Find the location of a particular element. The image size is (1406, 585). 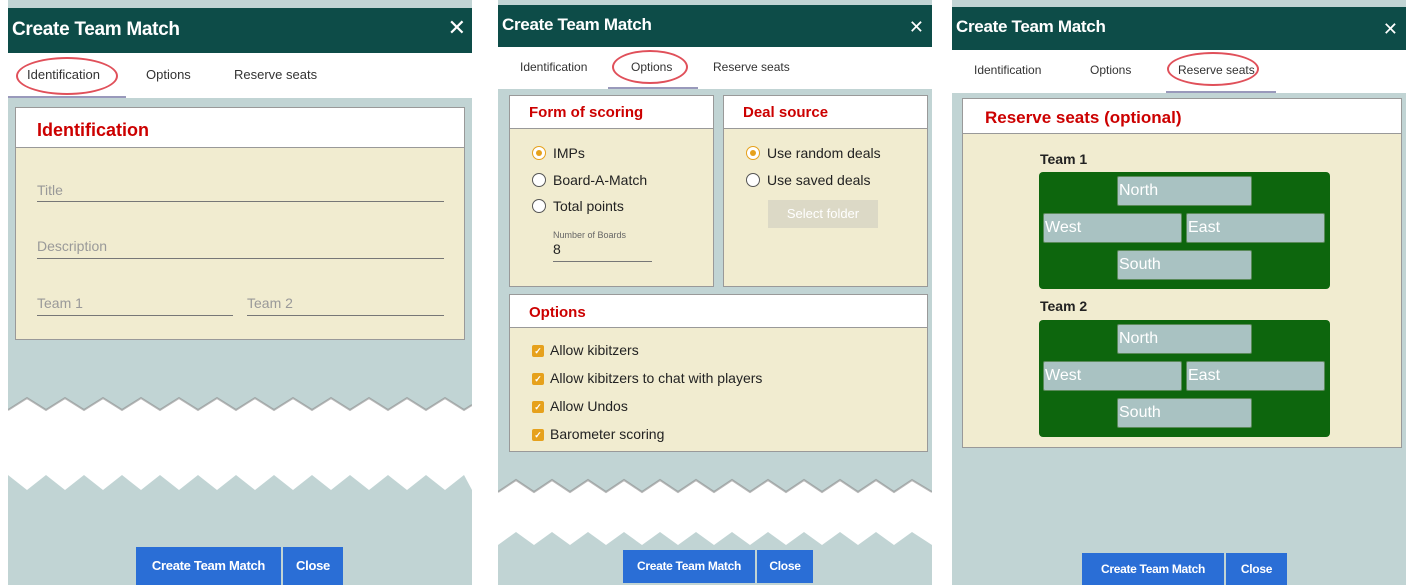

random-deals-label: Use random deals is located at coordinates (824, 153).